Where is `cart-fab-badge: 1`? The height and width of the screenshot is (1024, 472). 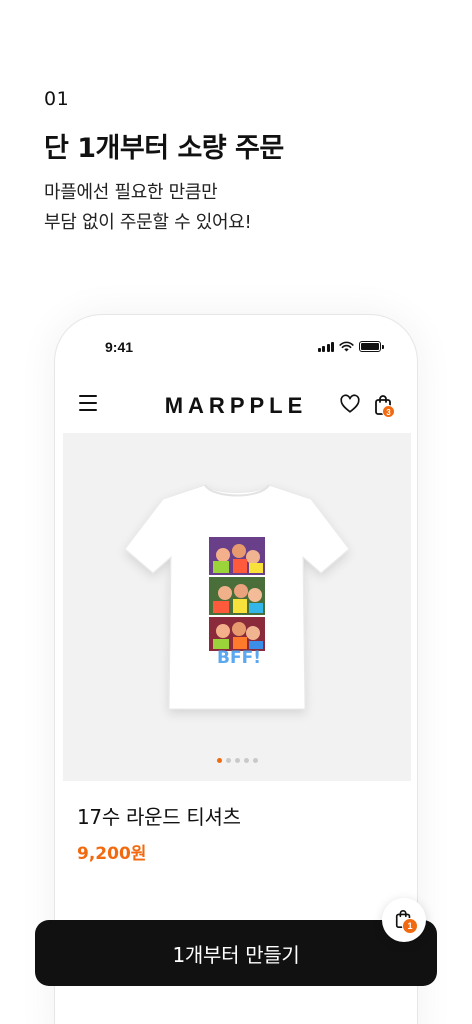
cart-fab-badge: 1 is located at coordinates (410, 926).